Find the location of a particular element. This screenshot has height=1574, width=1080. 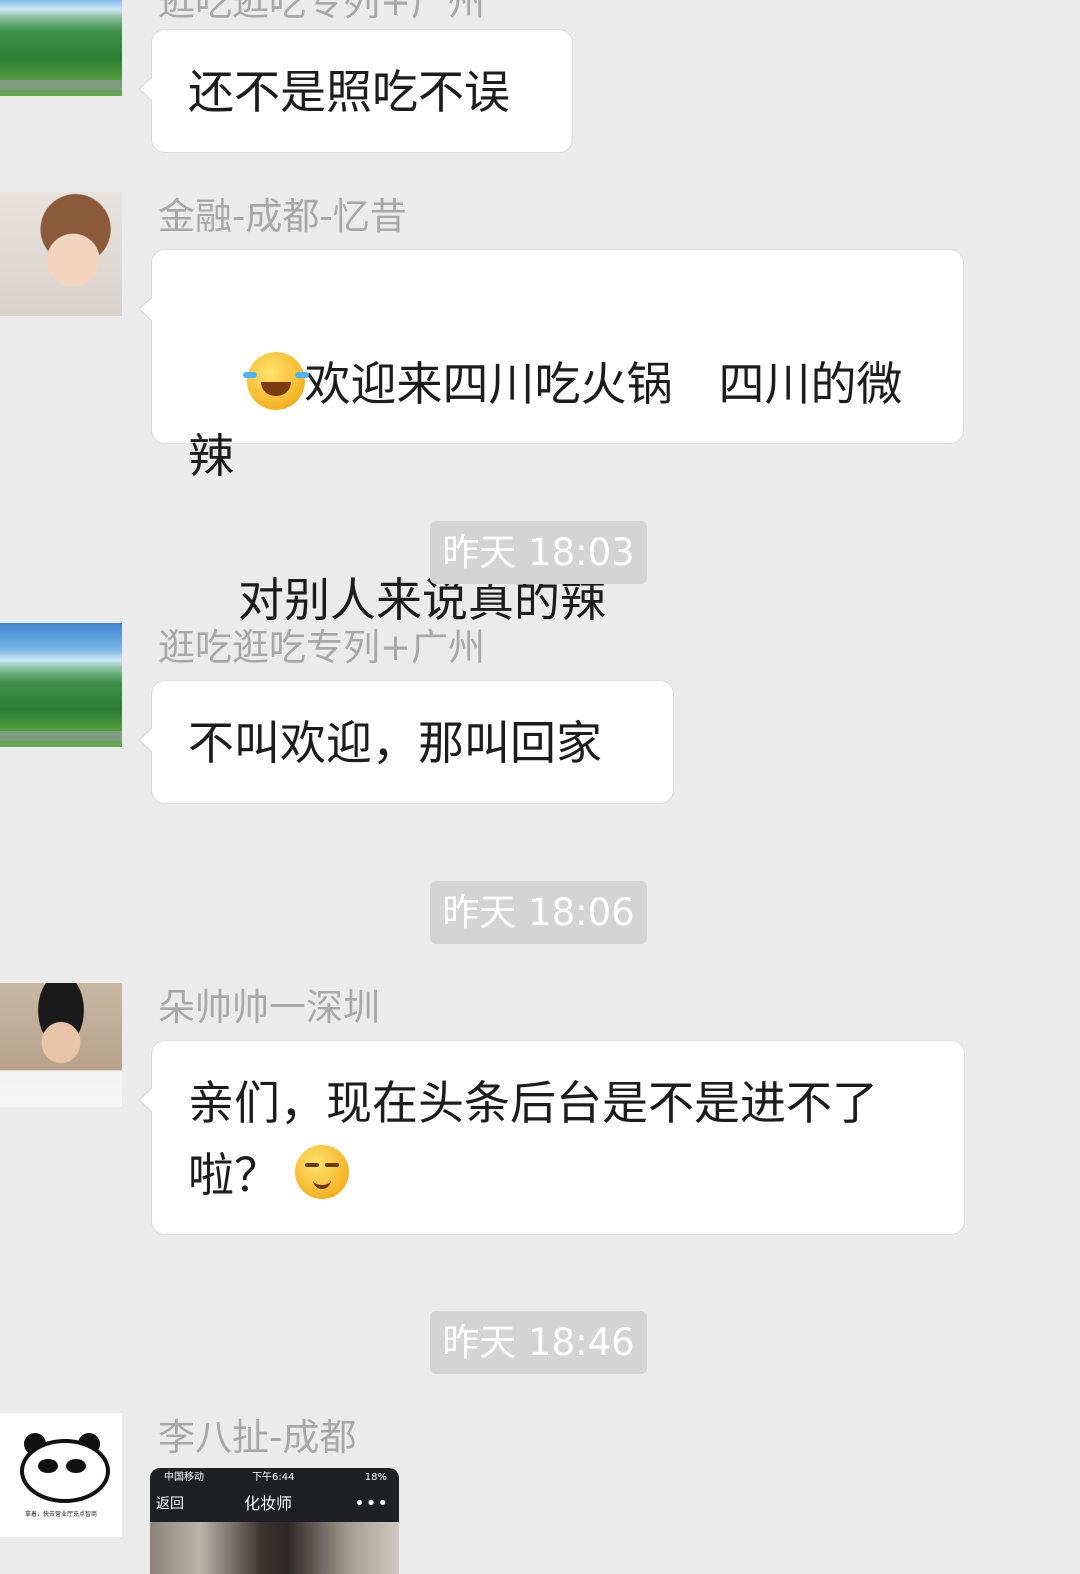

sender-name: 金融-成都-忆昔 is located at coordinates (282, 216).